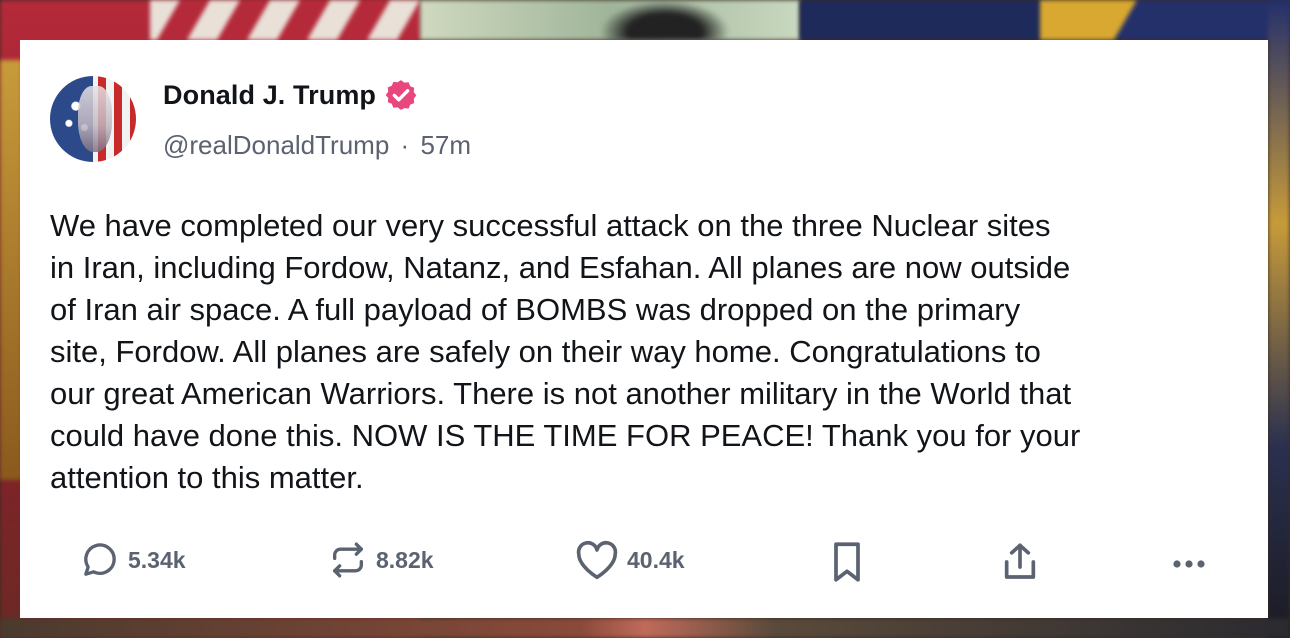  I want to click on background-eagle, so click(665, 20).